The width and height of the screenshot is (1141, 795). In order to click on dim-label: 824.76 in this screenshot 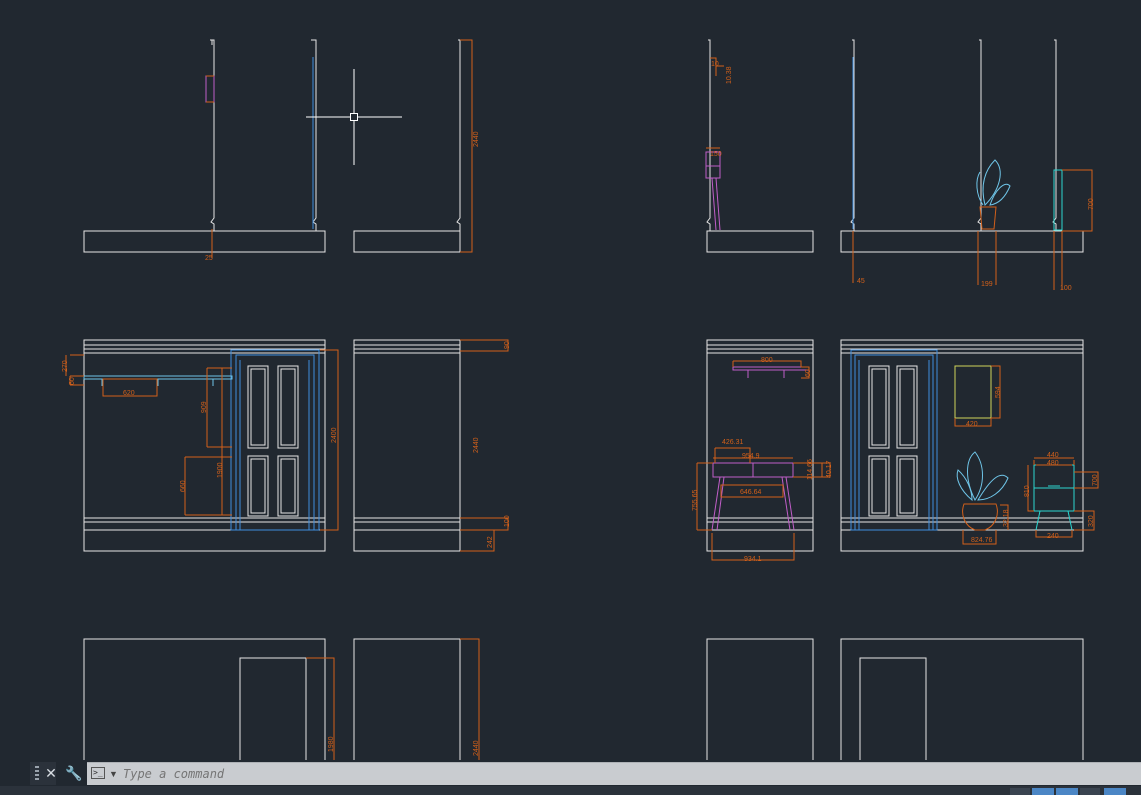, I will do `click(982, 540)`.